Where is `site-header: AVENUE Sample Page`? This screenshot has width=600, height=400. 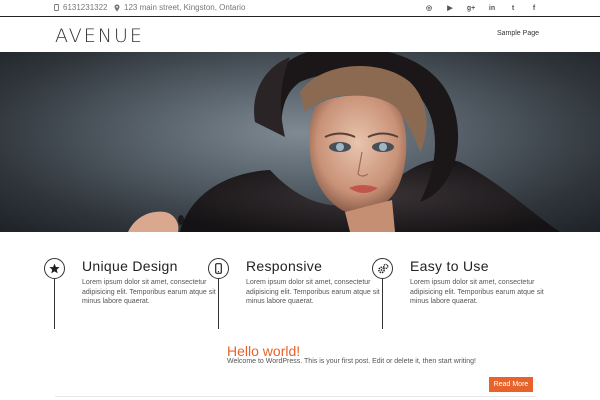
site-header: AVENUE Sample Page is located at coordinates (300, 35).